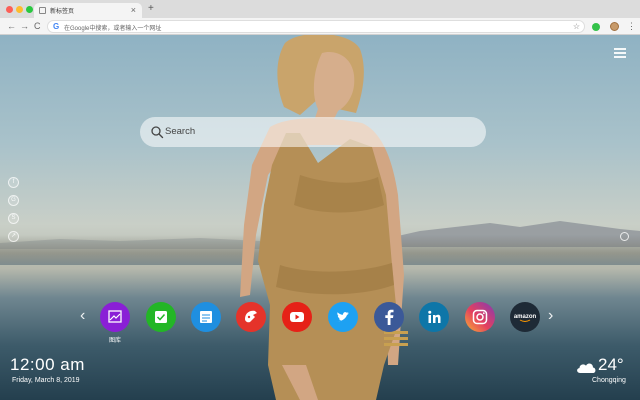 The width and height of the screenshot is (640, 400). I want to click on facebook-icon: f, so click(13, 182).